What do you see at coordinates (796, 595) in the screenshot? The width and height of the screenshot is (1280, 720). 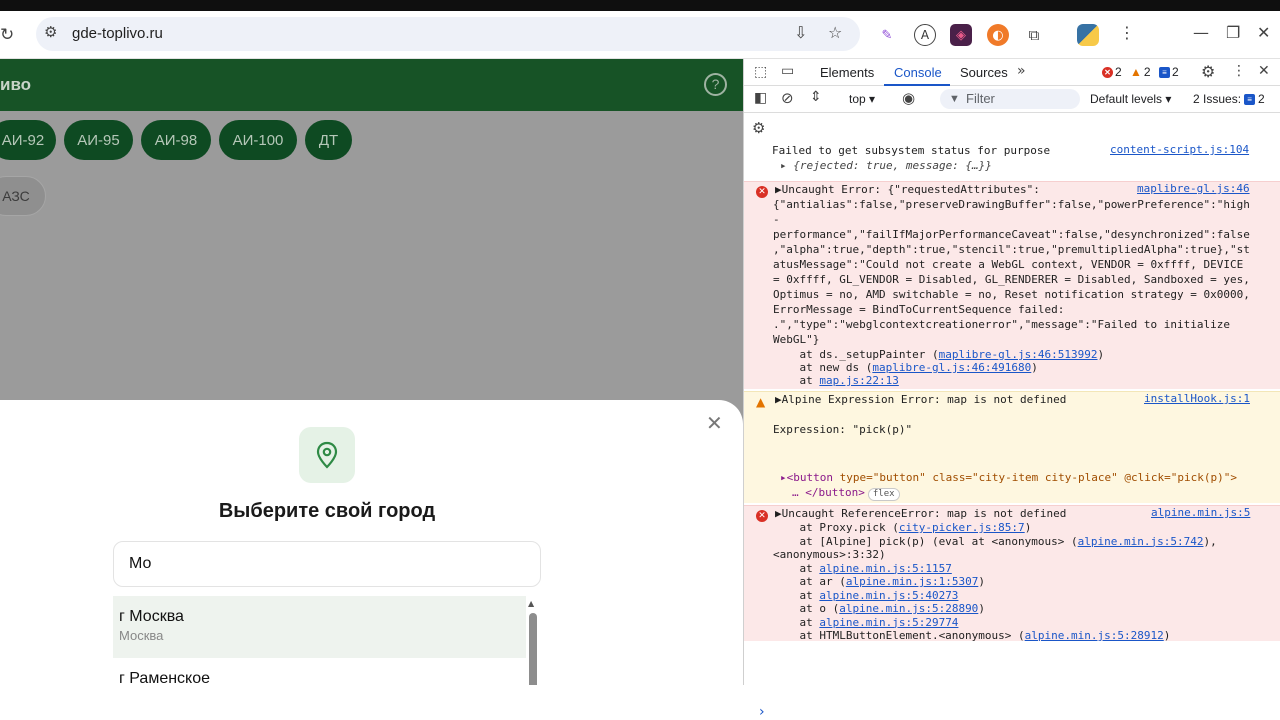 I see `stack-frame-text: at` at bounding box center [796, 595].